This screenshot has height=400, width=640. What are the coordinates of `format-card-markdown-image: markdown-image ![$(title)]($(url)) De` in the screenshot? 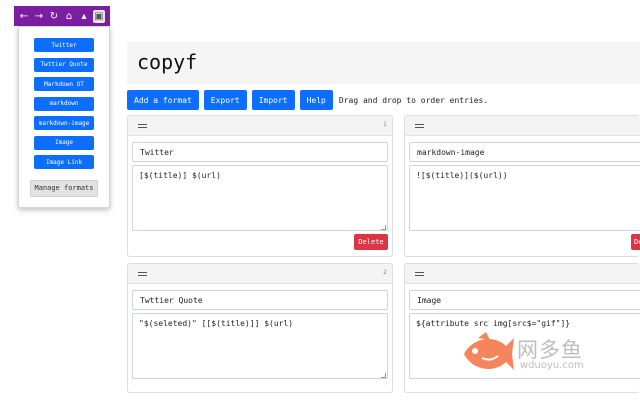 It's located at (522, 186).